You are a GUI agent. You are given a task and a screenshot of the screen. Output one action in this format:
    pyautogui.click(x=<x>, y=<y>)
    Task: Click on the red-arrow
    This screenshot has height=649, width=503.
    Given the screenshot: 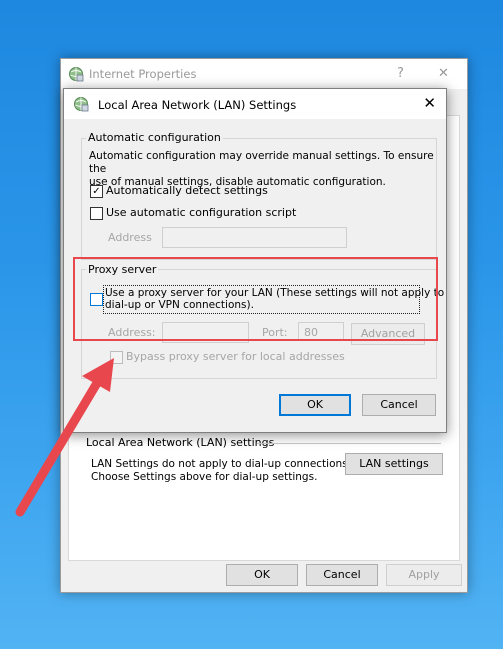 What is the action you would take?
    pyautogui.click(x=64, y=437)
    